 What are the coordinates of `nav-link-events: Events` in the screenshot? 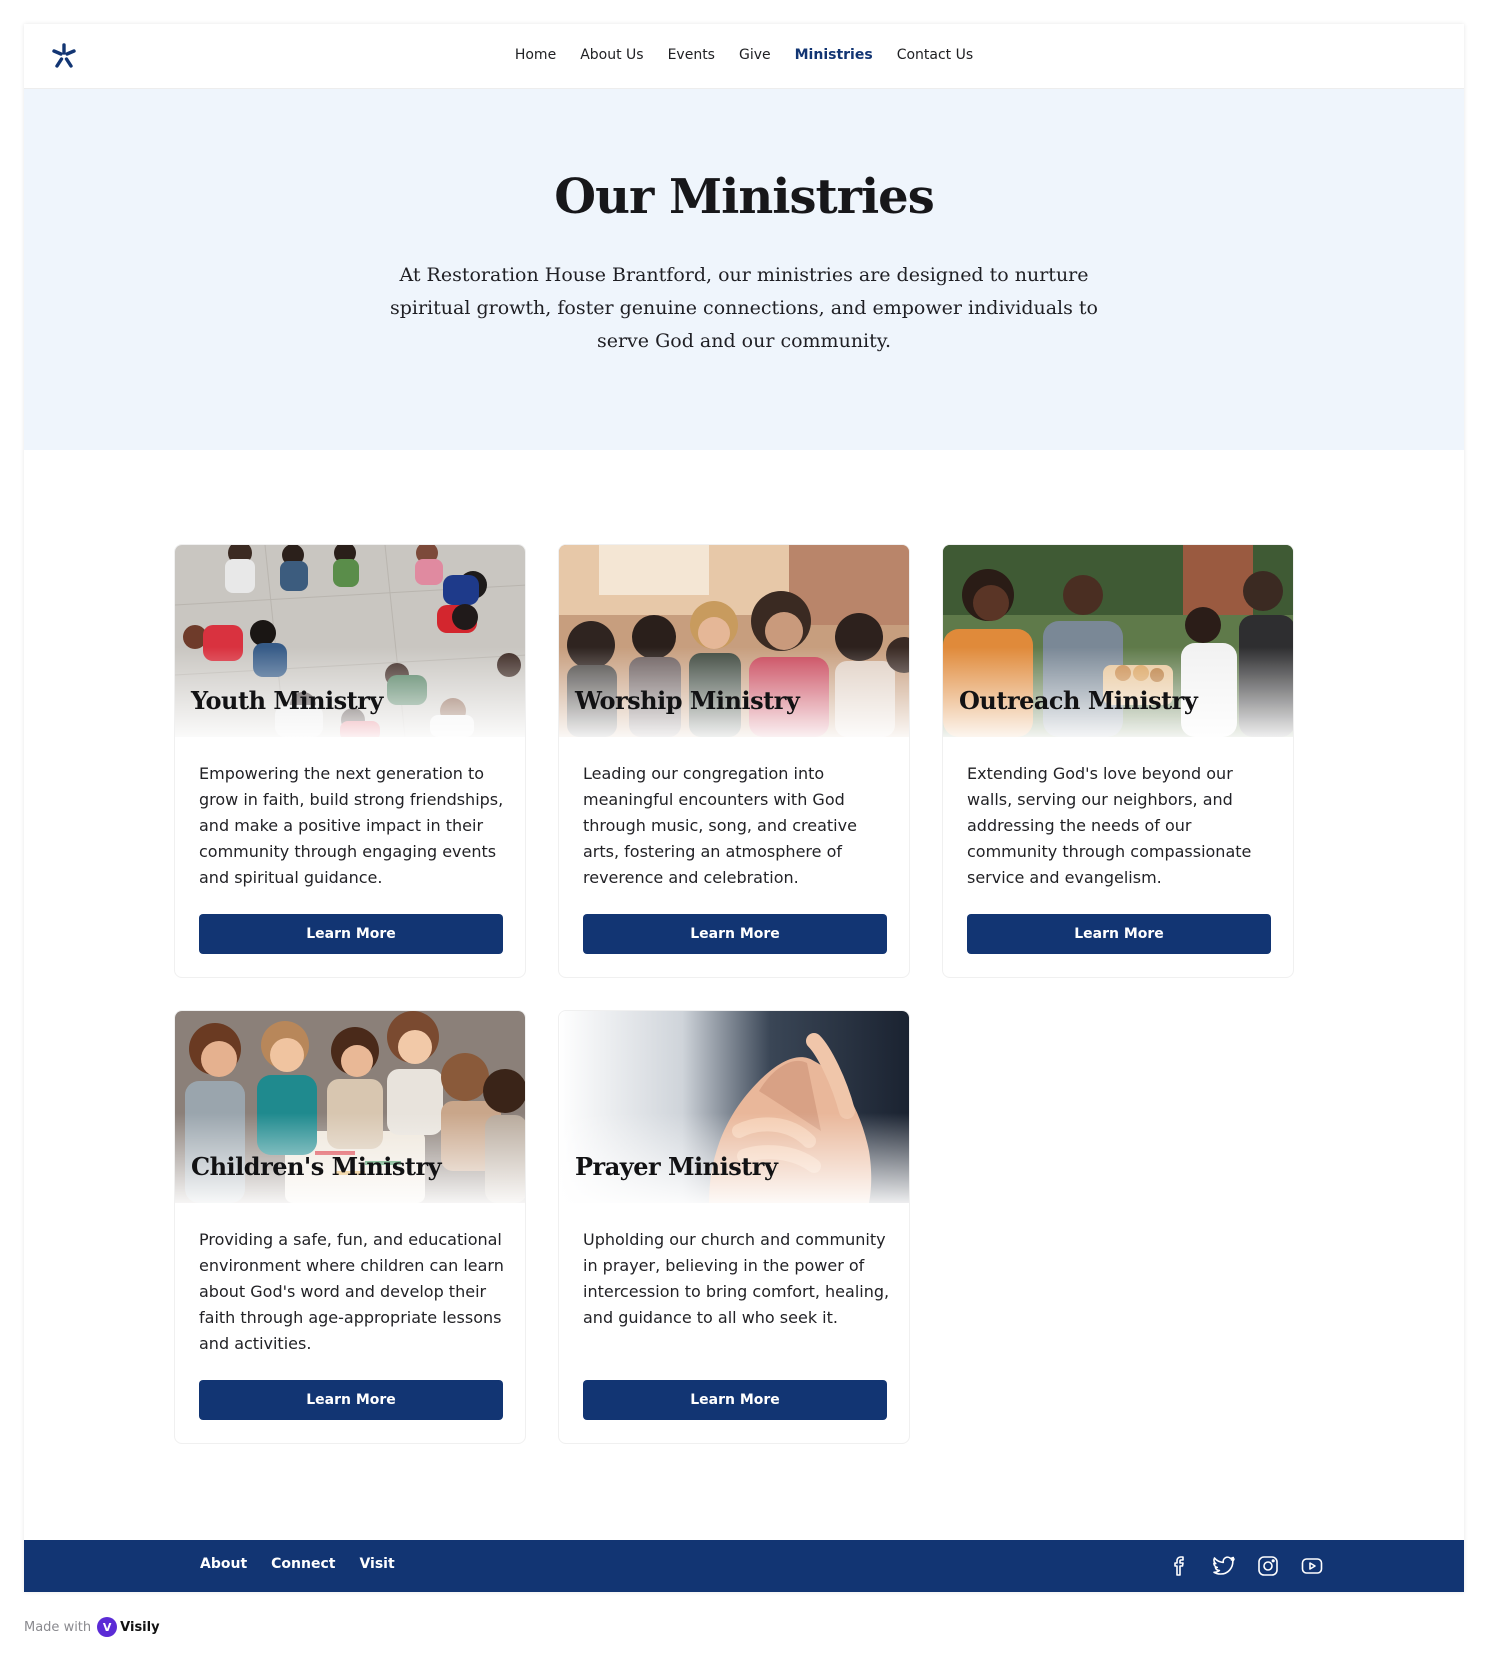 It's located at (691, 55).